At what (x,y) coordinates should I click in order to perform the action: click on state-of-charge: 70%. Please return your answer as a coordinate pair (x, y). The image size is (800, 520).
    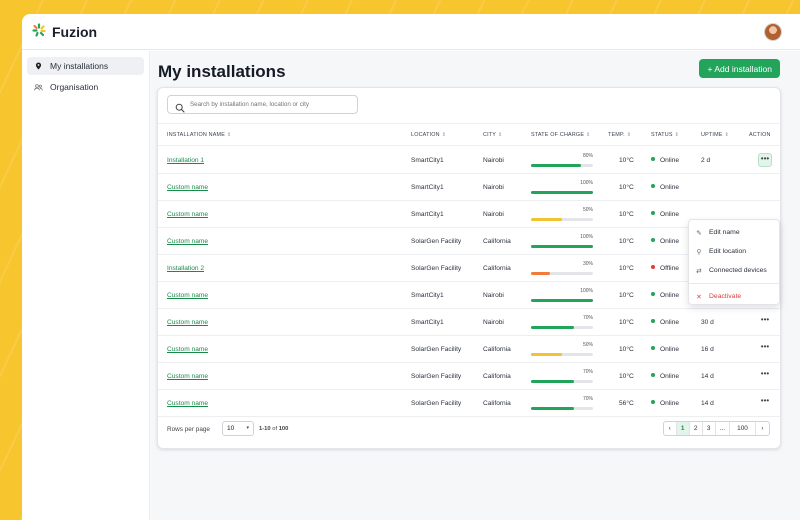
    Looking at the image, I should click on (562, 404).